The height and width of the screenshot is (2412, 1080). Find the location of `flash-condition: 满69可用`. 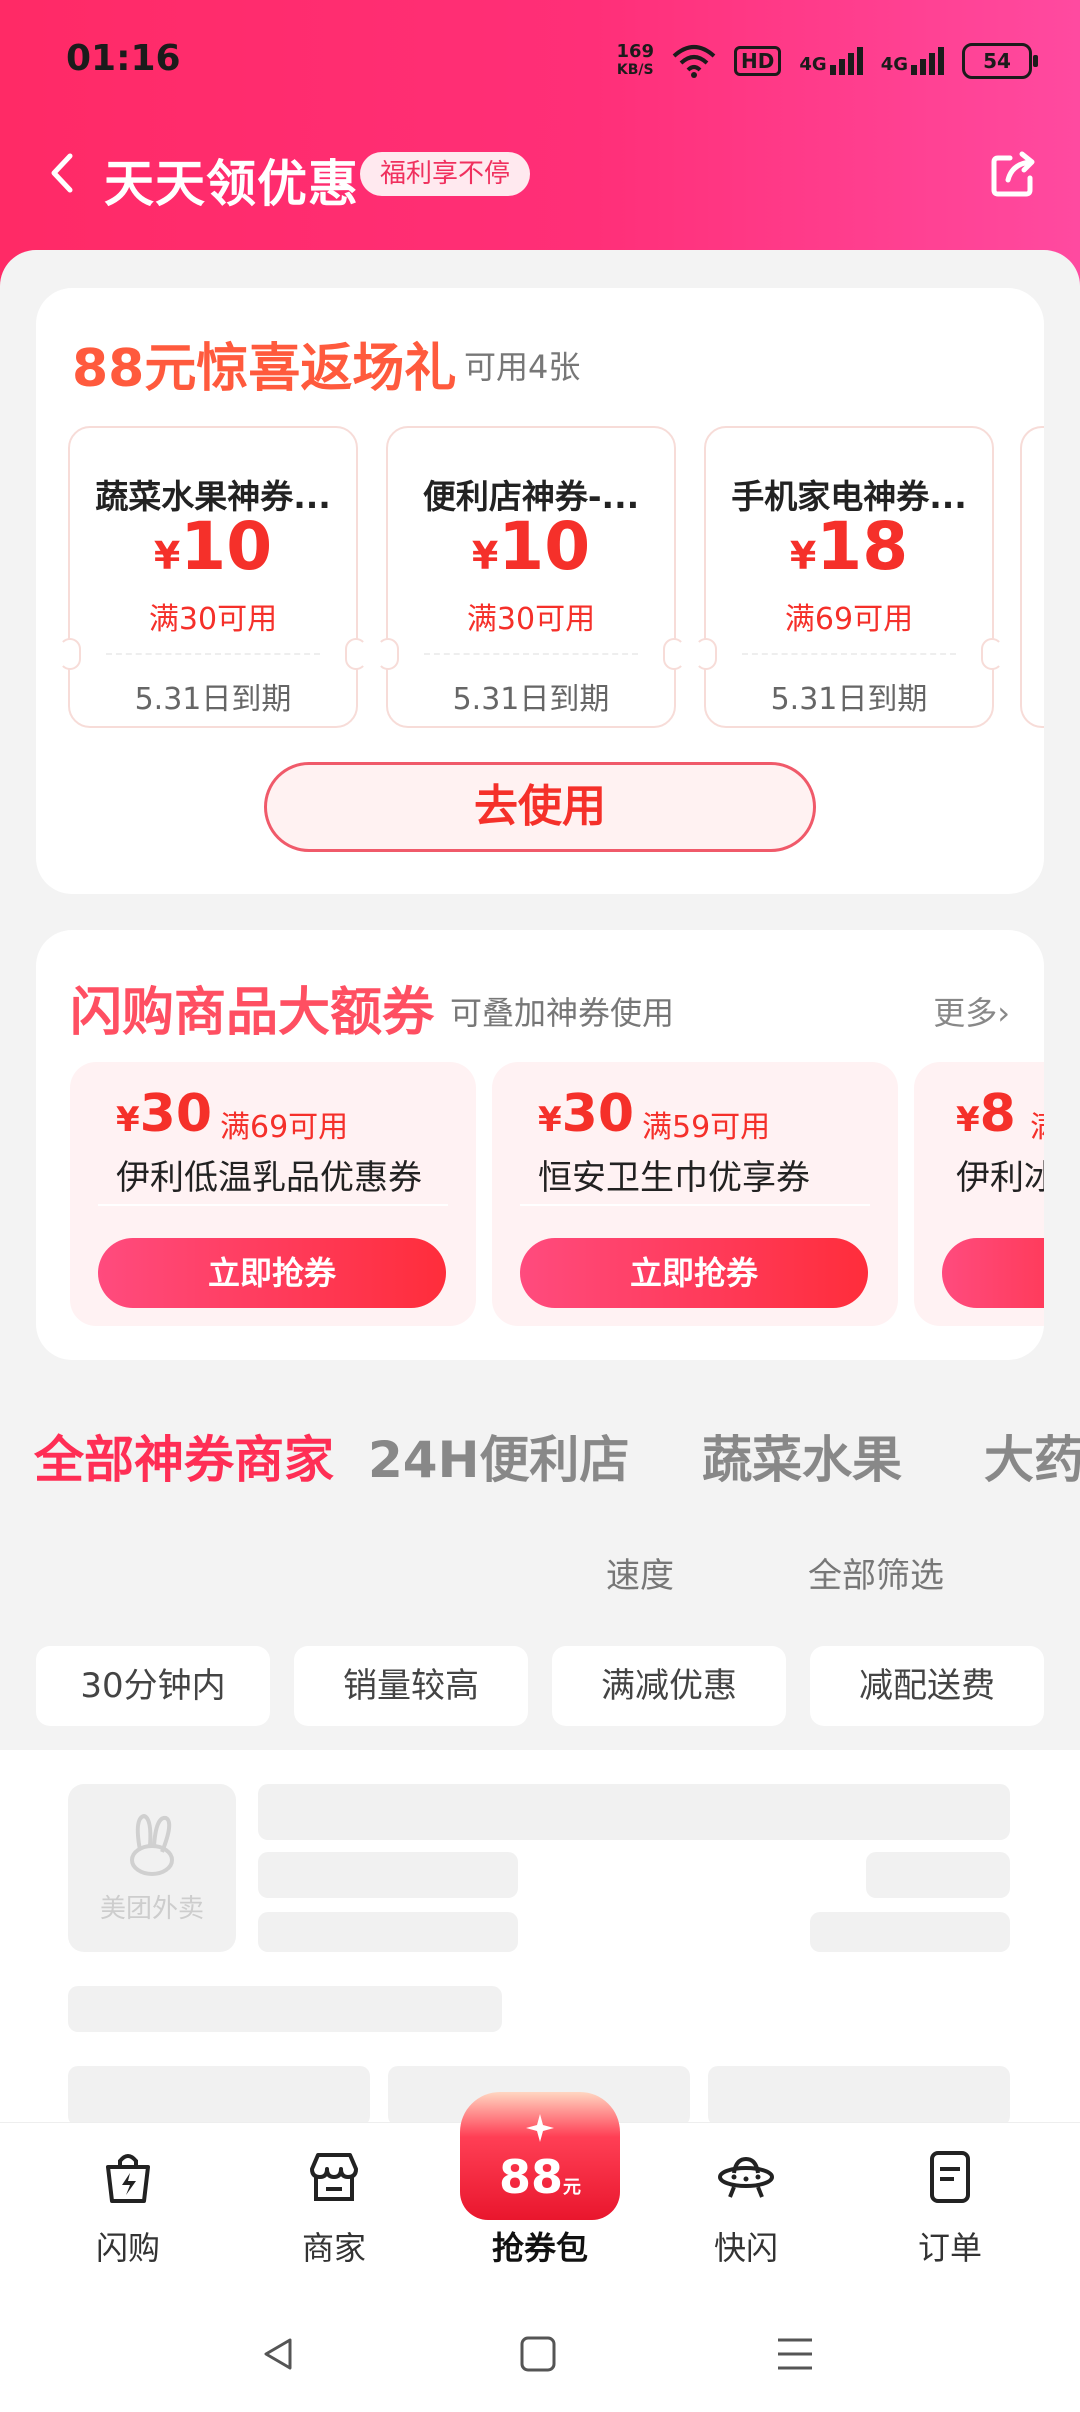

flash-condition: 满69可用 is located at coordinates (284, 1127).